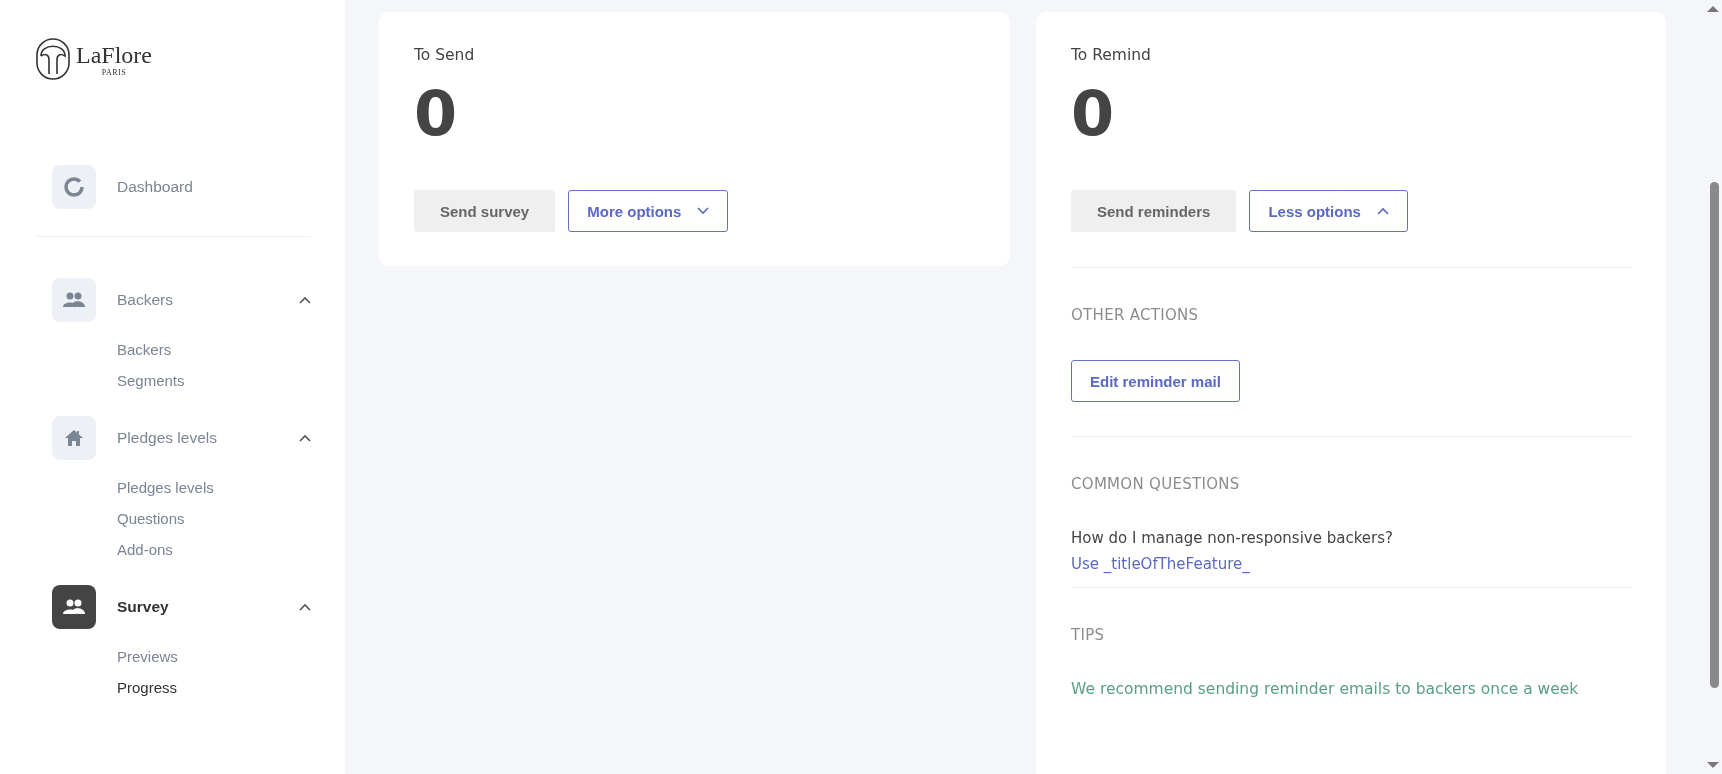  Describe the element at coordinates (173, 300) in the screenshot. I see `nav-item: Backers` at that location.